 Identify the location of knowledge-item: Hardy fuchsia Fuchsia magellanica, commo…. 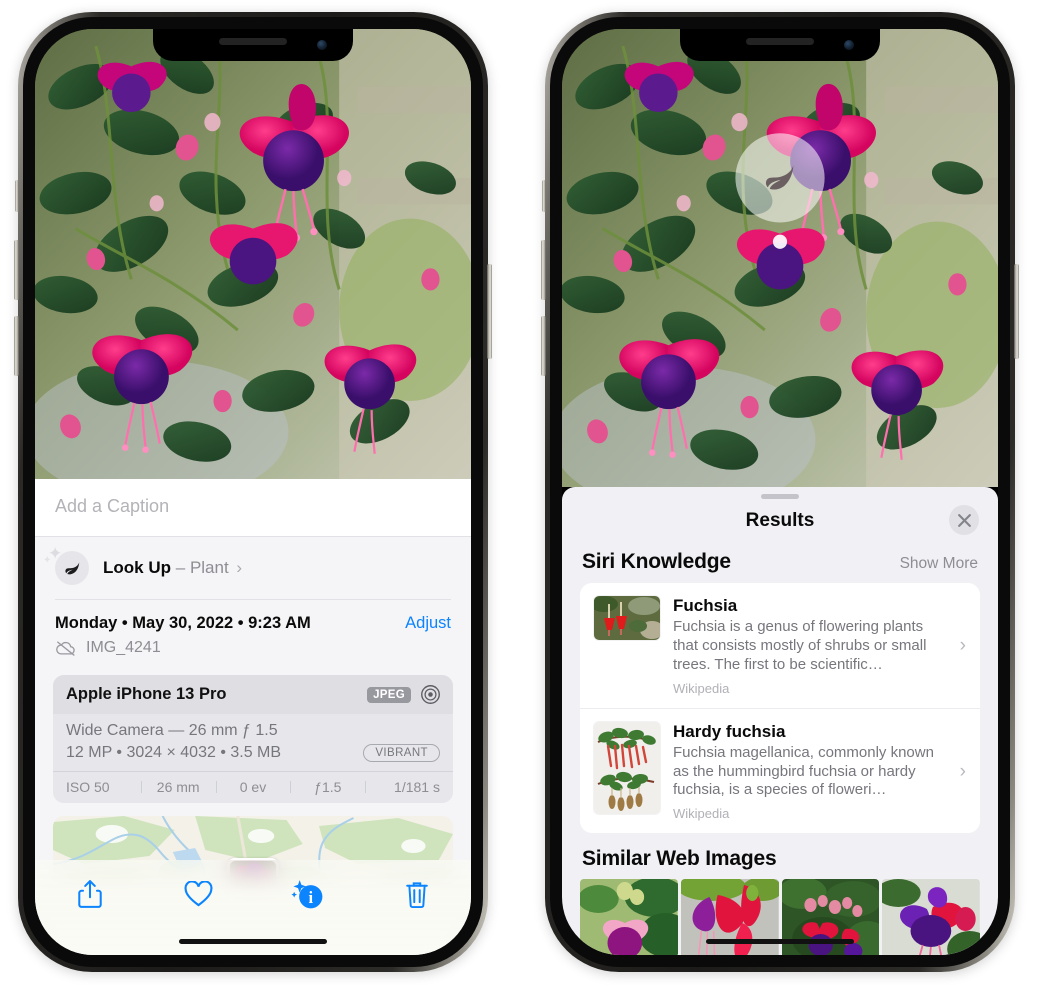
(780, 770).